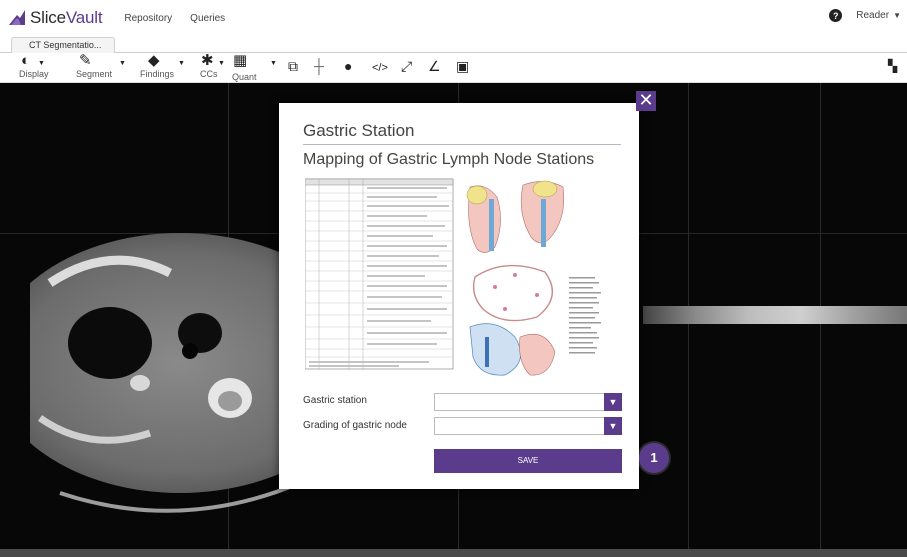  What do you see at coordinates (462, 144) in the screenshot?
I see `title-divider` at bounding box center [462, 144].